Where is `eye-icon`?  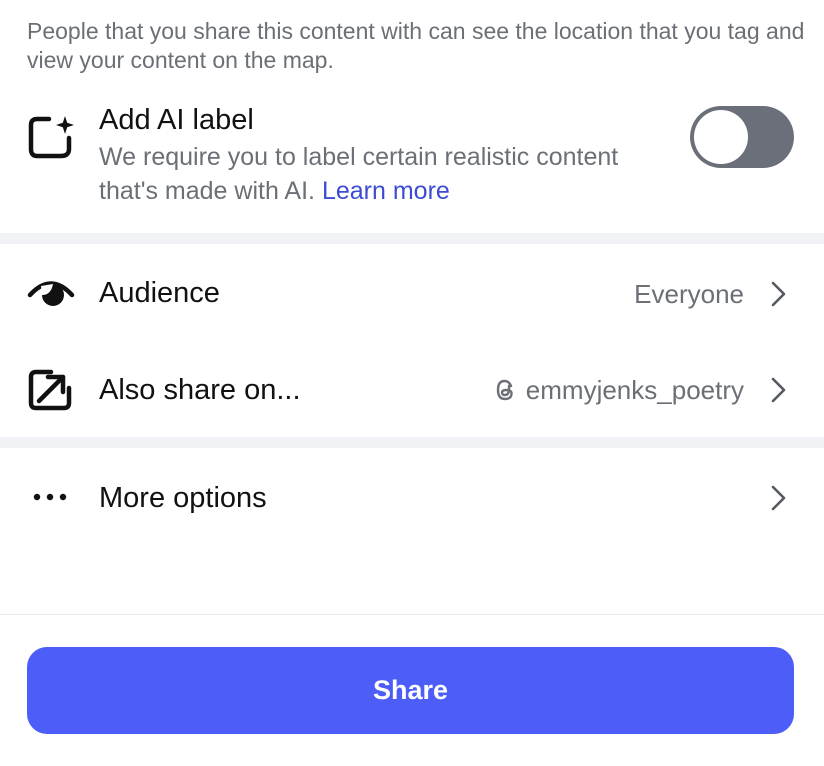 eye-icon is located at coordinates (51, 293).